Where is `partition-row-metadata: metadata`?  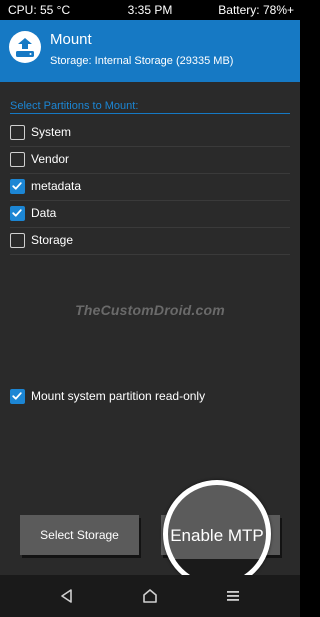
partition-row-metadata: metadata is located at coordinates (150, 187).